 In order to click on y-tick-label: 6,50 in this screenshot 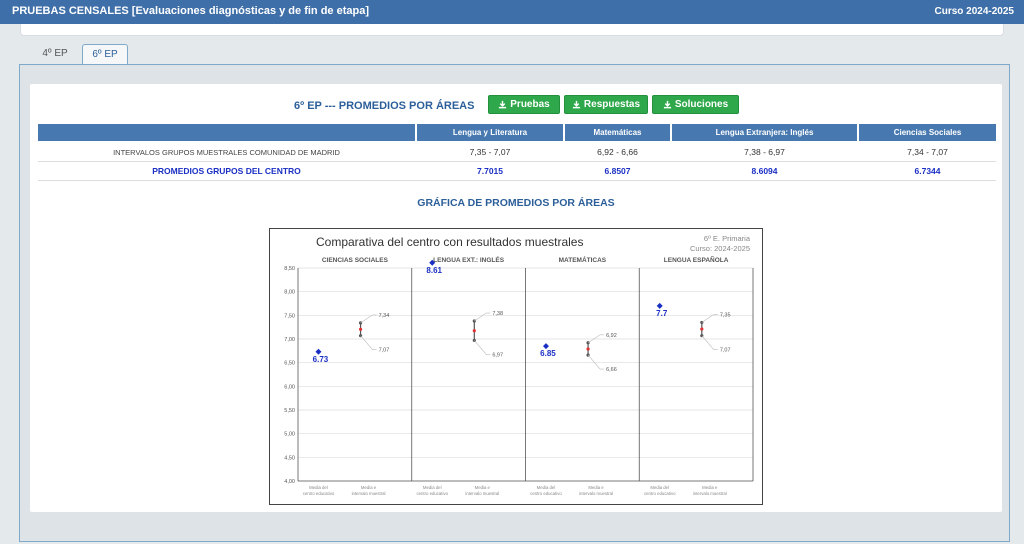, I will do `click(289, 364)`.